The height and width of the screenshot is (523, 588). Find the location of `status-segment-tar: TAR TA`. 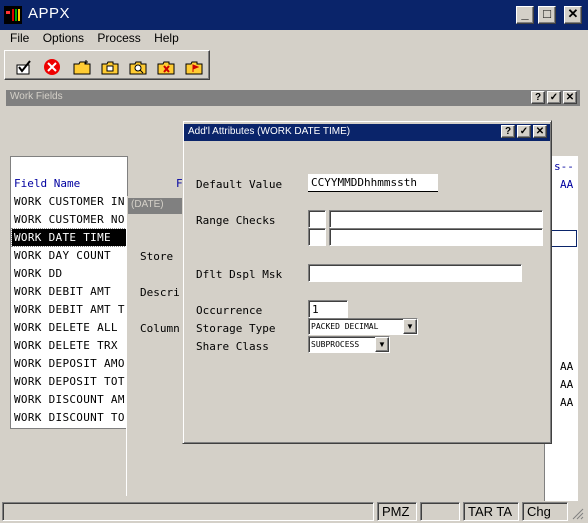

status-segment-tar: TAR TA is located at coordinates (491, 511).